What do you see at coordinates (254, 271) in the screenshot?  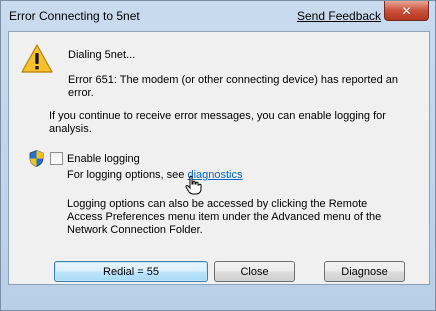 I see `close-button: Close` at bounding box center [254, 271].